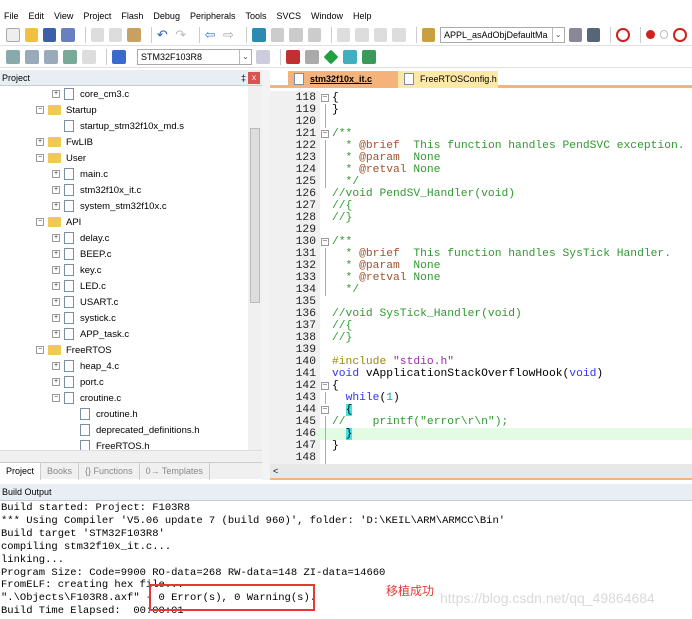 This screenshot has height=619, width=692. What do you see at coordinates (109, 206) in the screenshot?
I see `tree-item-file: + system_stm32f10x.c` at bounding box center [109, 206].